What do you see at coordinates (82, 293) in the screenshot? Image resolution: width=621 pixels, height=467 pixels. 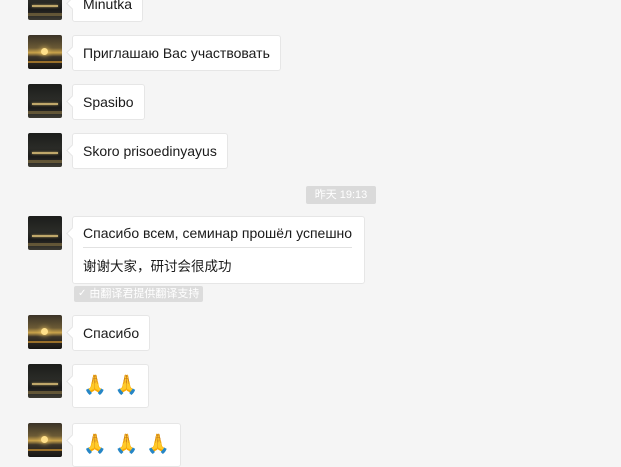 I see `check-icon: ✓` at bounding box center [82, 293].